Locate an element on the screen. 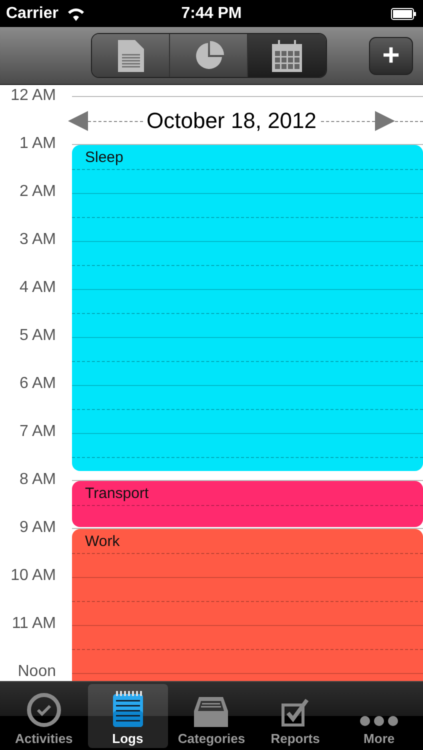 The width and height of the screenshot is (423, 750). previous-day-arrow-icon is located at coordinates (78, 121).